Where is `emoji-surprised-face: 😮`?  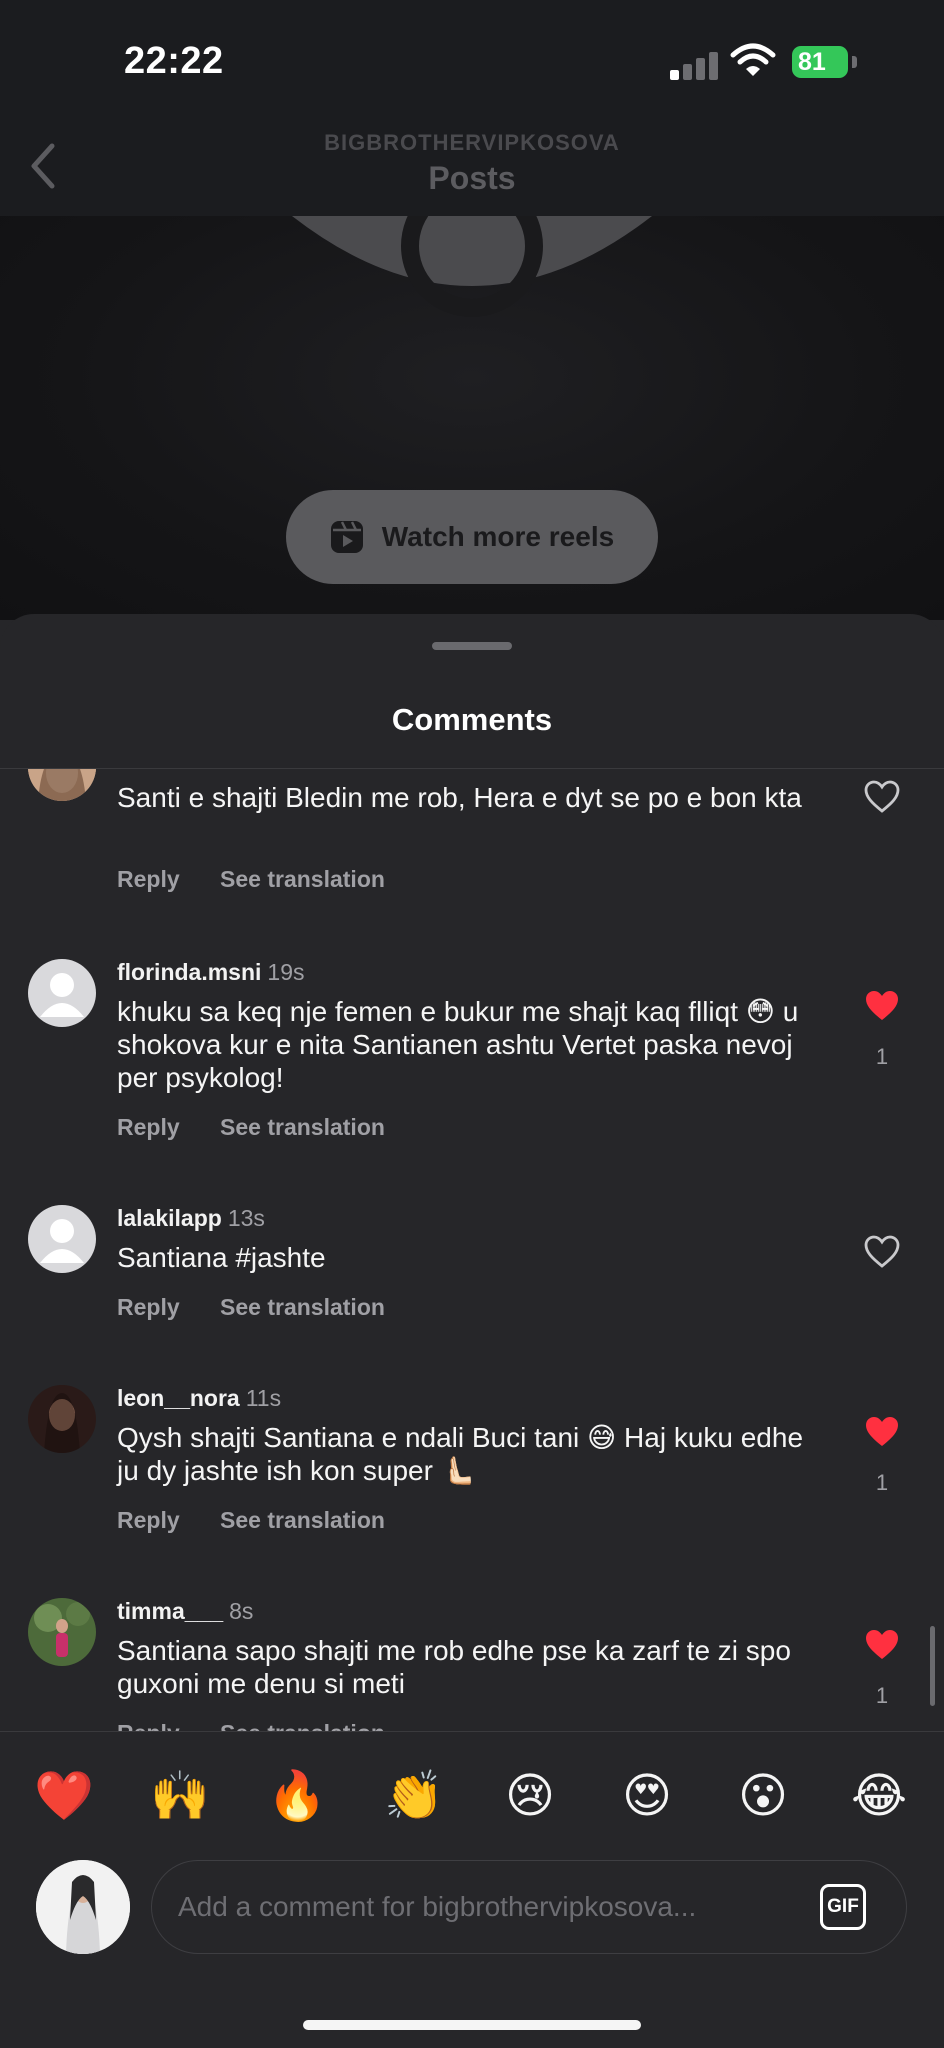
emoji-surprised-face: 😮 is located at coordinates (763, 1796).